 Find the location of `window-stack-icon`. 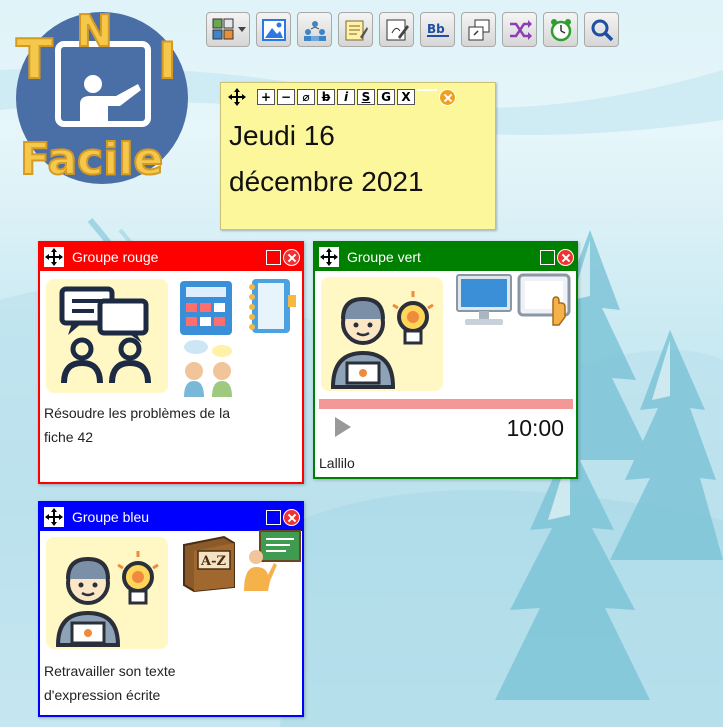

window-stack-icon is located at coordinates (478, 29).